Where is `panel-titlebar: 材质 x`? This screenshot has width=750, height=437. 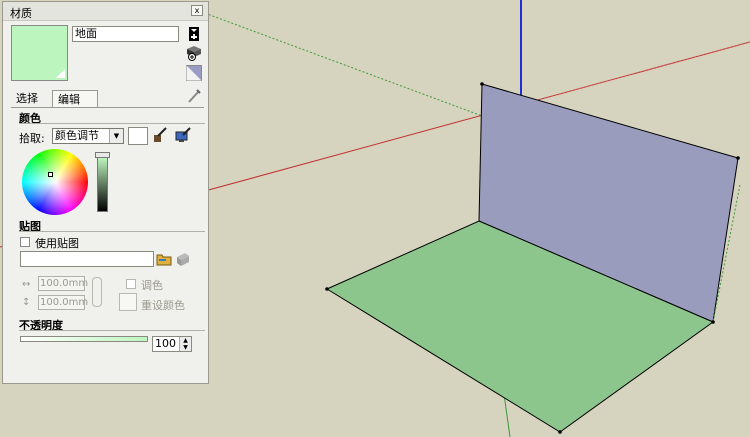 panel-titlebar: 材质 x is located at coordinates (105, 11).